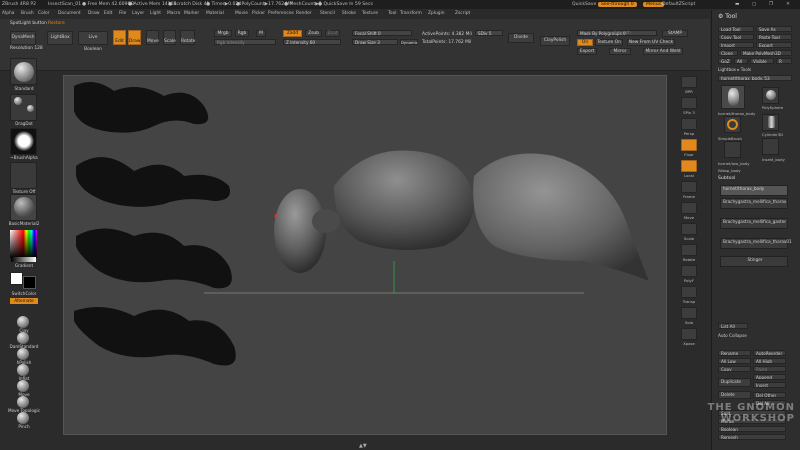 Image resolution: width=800 pixels, height=450 pixels. What do you see at coordinates (734, 361) in the screenshot?
I see `all-low-button: All Low` at bounding box center [734, 361].